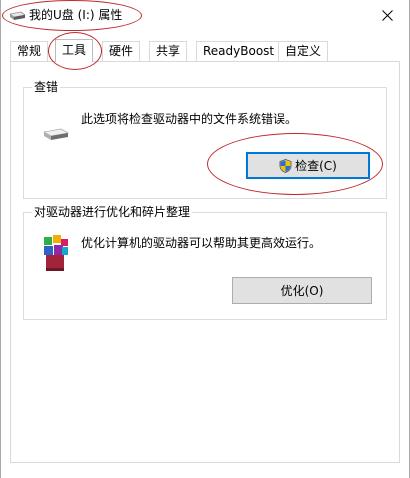 Image resolution: width=410 pixels, height=478 pixels. I want to click on tab-readyboost: ReadyBoost, so click(239, 51).